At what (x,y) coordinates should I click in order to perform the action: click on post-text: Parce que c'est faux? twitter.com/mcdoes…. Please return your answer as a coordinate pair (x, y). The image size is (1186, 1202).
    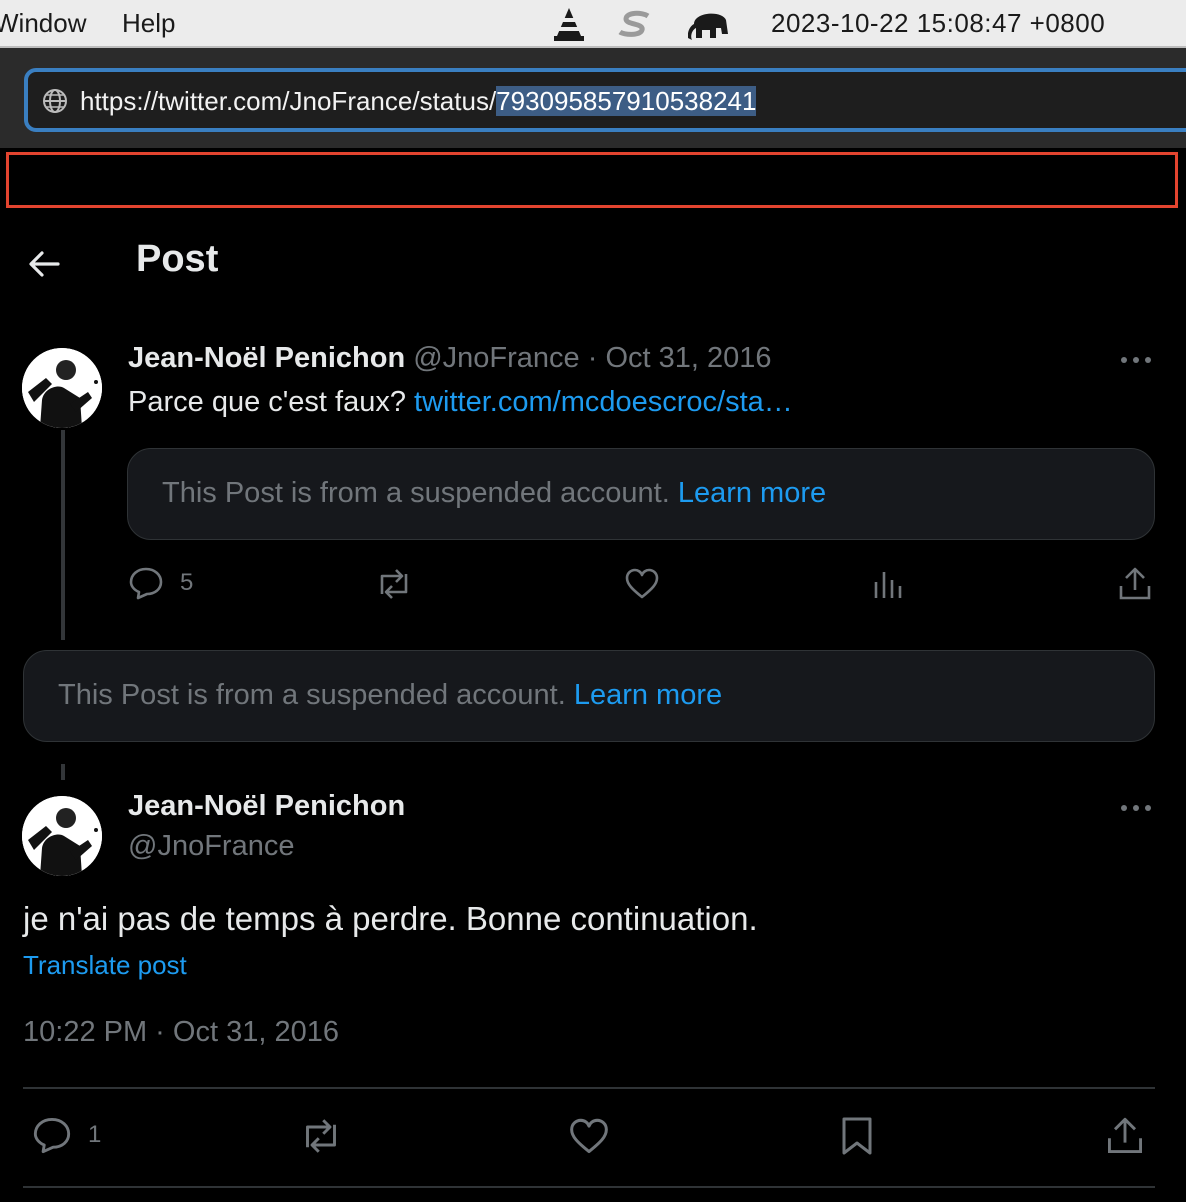
    Looking at the image, I should click on (460, 402).